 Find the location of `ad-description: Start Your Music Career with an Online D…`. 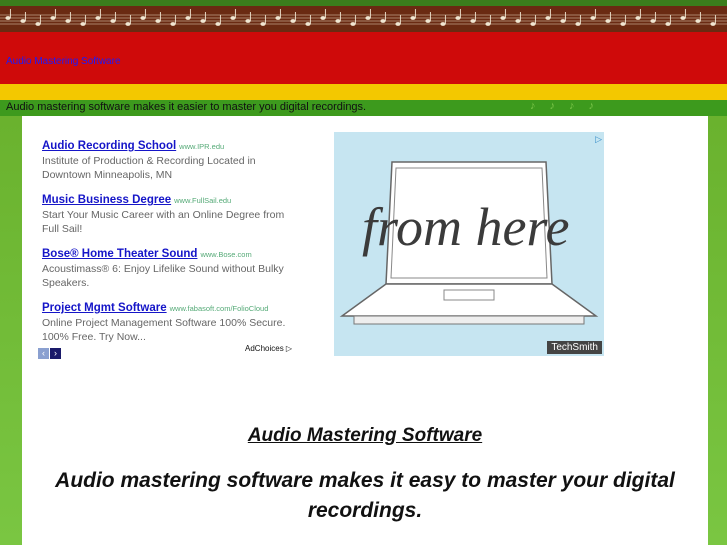

ad-description: Start Your Music Career with an Online D… is located at coordinates (163, 222).